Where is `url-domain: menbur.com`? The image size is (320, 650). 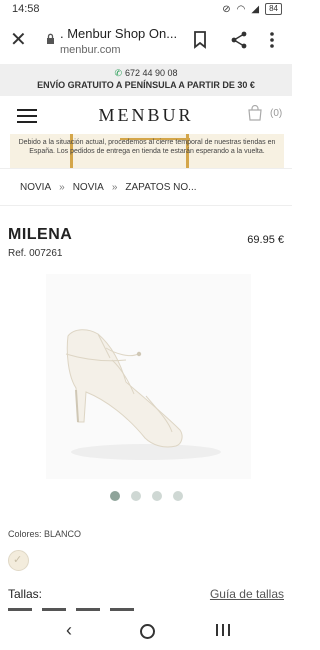 url-domain: menbur.com is located at coordinates (90, 50).